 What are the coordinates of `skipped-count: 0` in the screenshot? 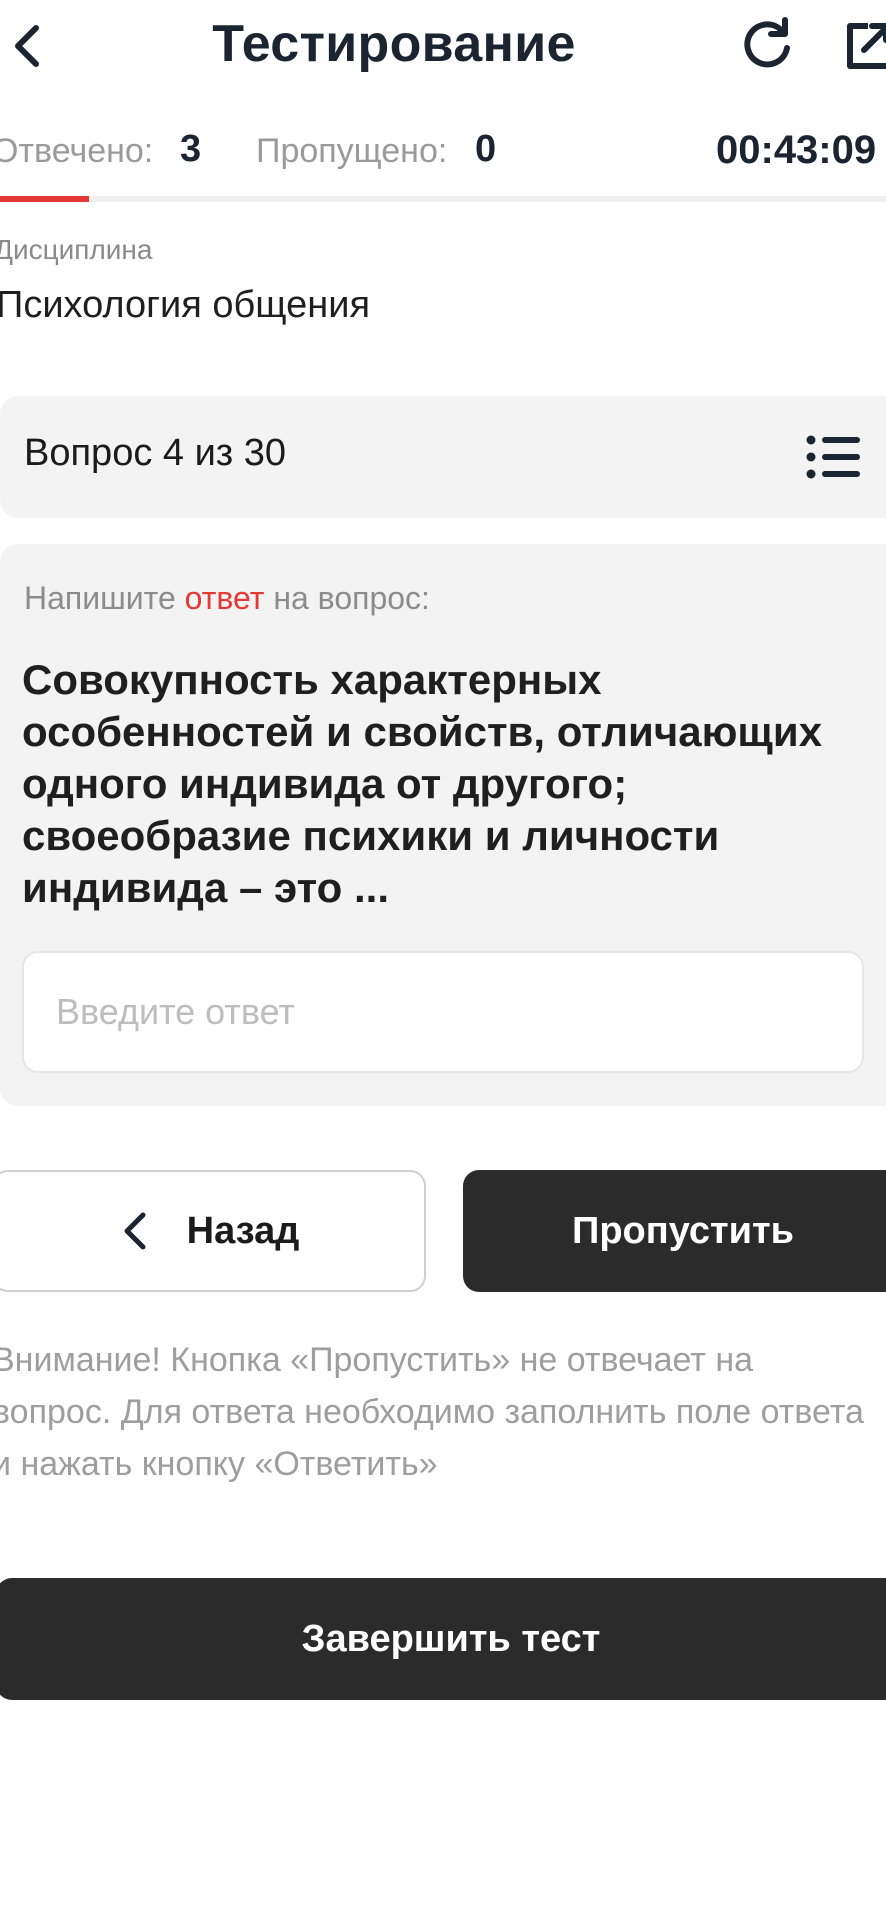 It's located at (486, 149).